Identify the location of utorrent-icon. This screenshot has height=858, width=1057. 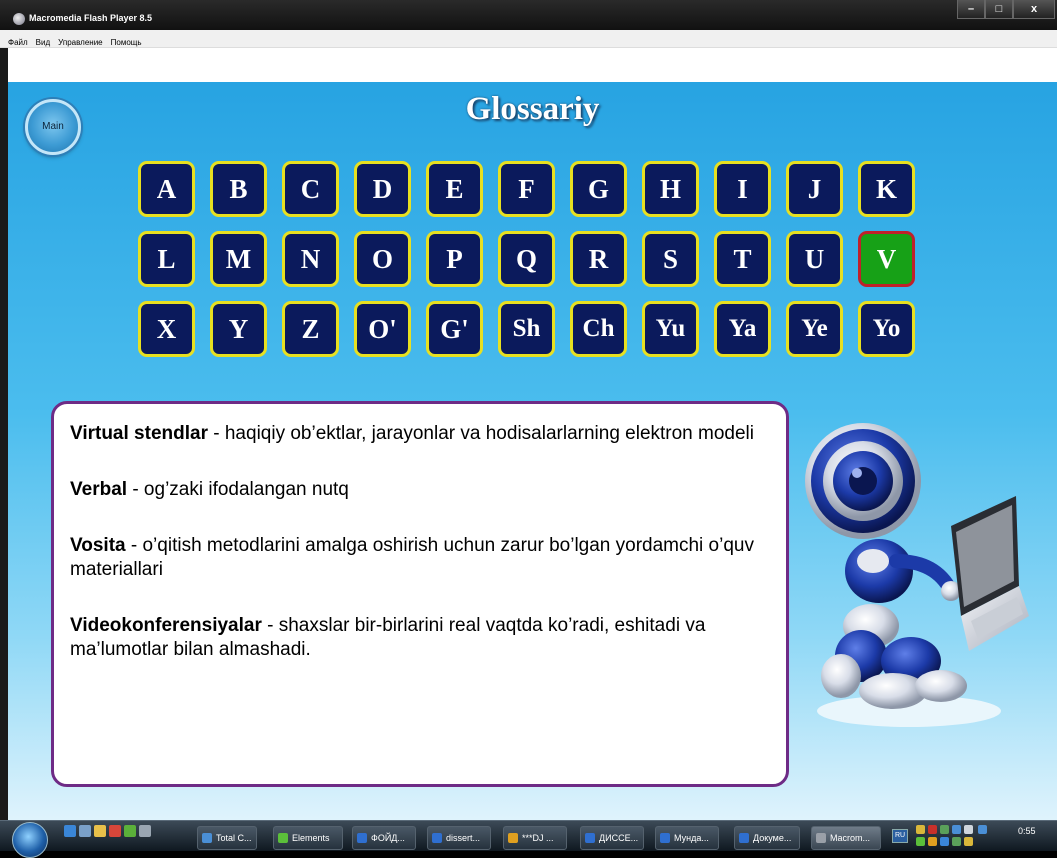
(130, 831).